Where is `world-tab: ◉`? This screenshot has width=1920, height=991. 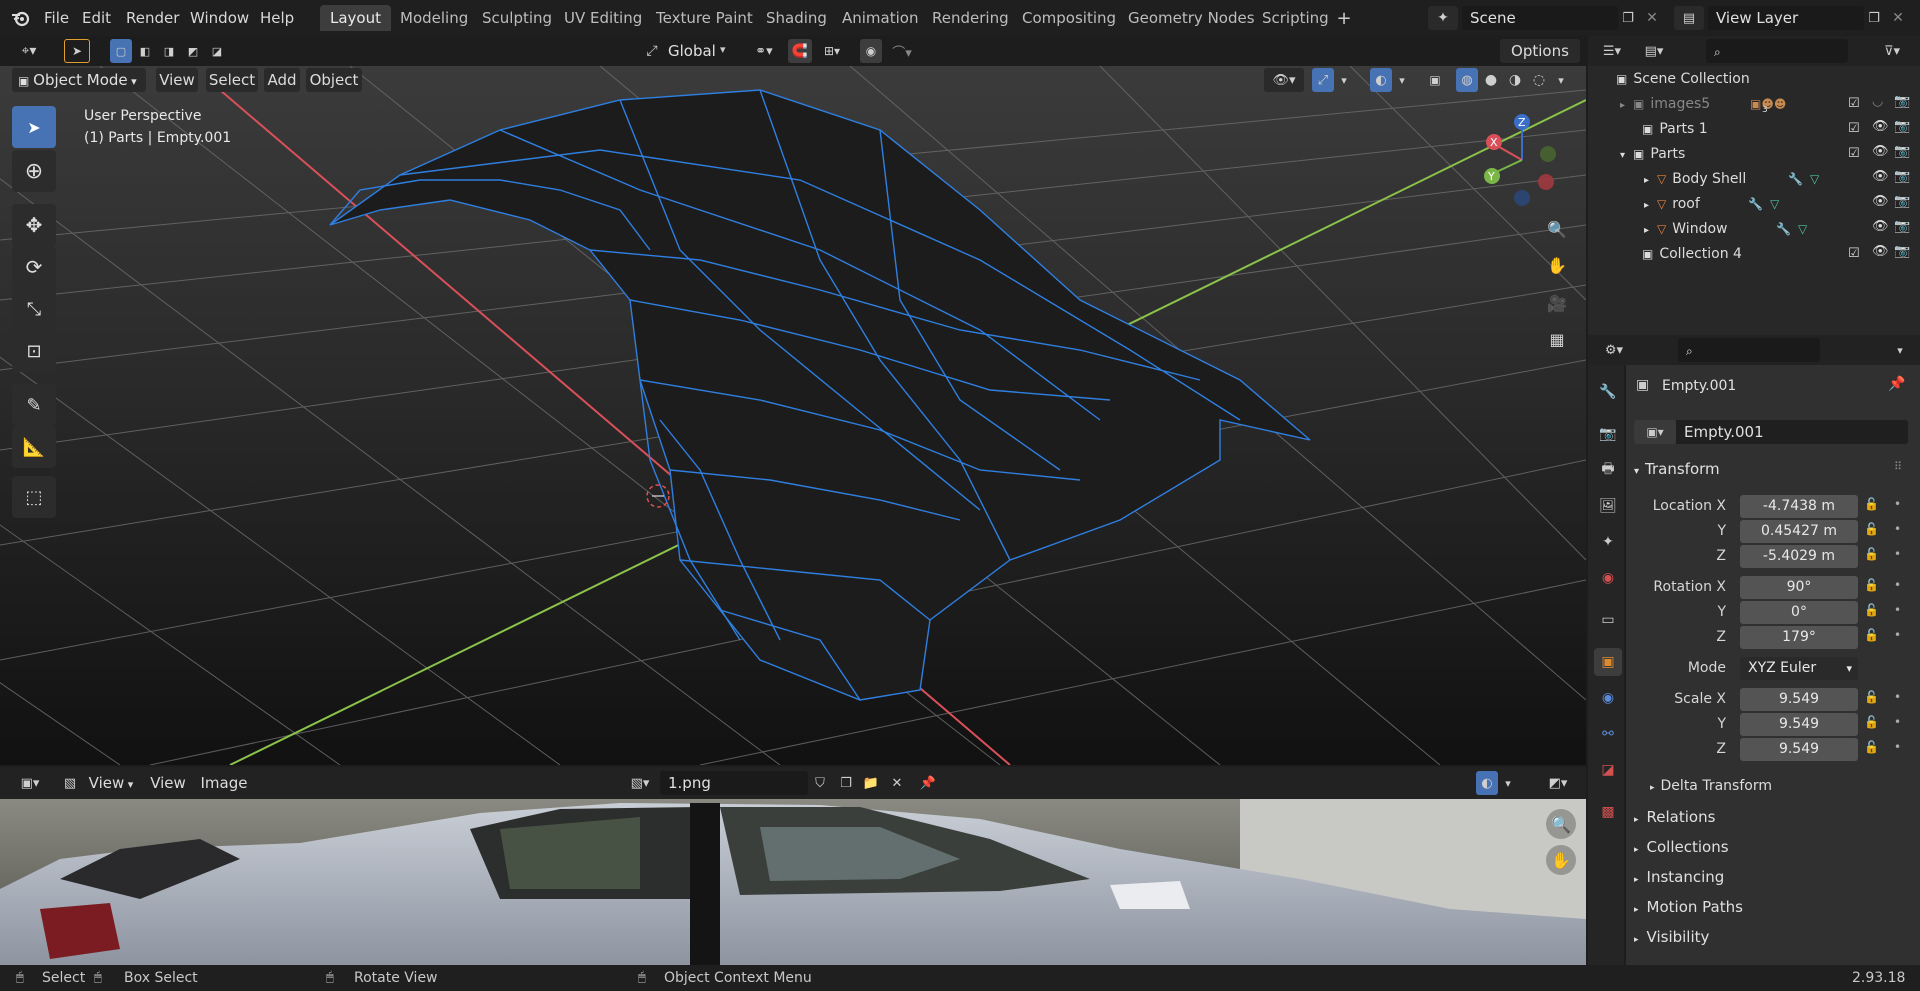 world-tab: ◉ is located at coordinates (1608, 578).